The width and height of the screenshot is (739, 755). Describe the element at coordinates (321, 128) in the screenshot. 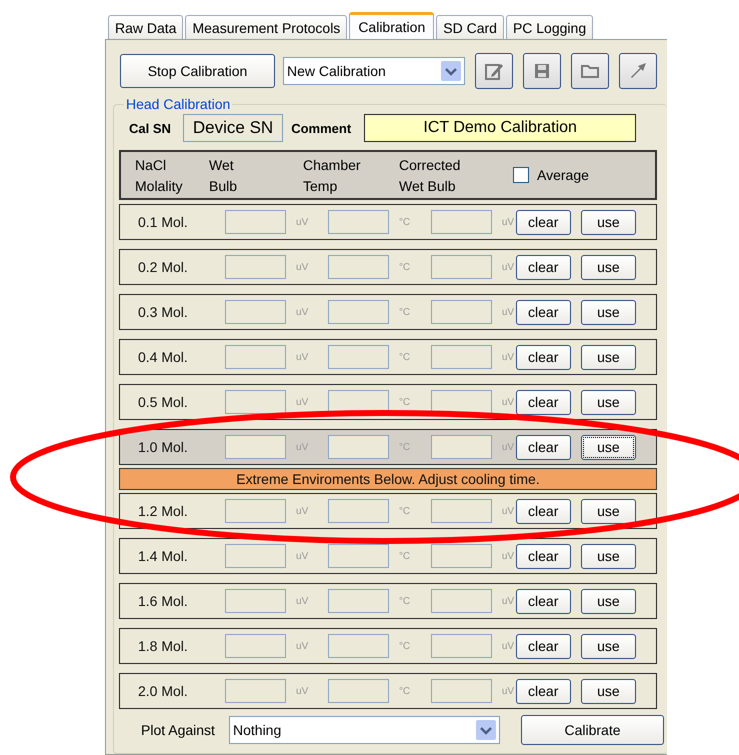

I see `field-label: Comment` at that location.